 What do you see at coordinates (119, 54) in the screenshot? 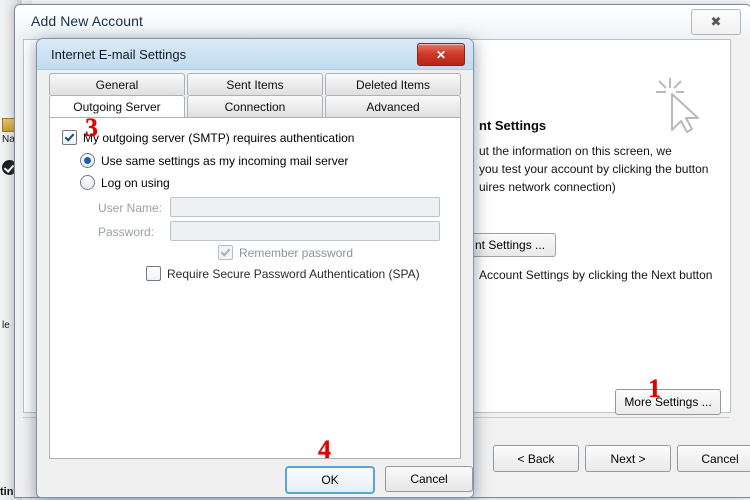
I see `inner-dialog-title: Internet E-mail Settings` at bounding box center [119, 54].